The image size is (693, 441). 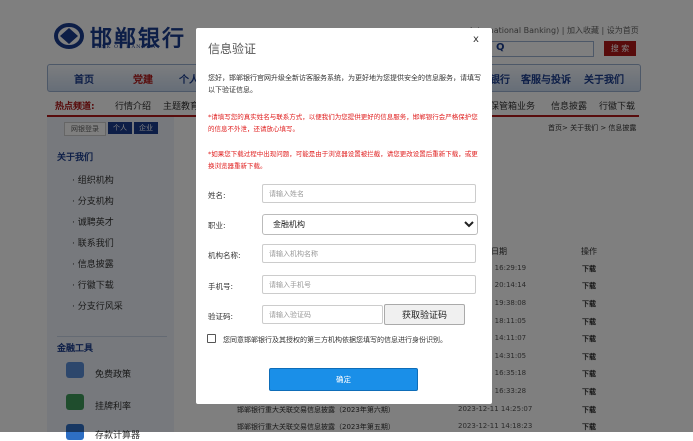 I want to click on dialog-title: 信息验证, so click(x=232, y=49).